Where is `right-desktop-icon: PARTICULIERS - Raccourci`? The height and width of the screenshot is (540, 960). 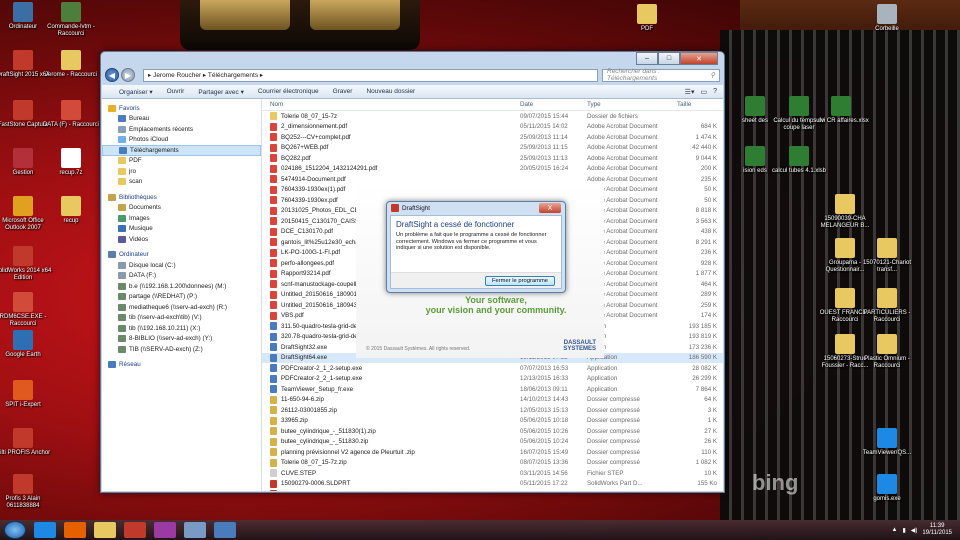
right-desktop-icon: PARTICULIERS - Raccourci is located at coordinates (887, 306).